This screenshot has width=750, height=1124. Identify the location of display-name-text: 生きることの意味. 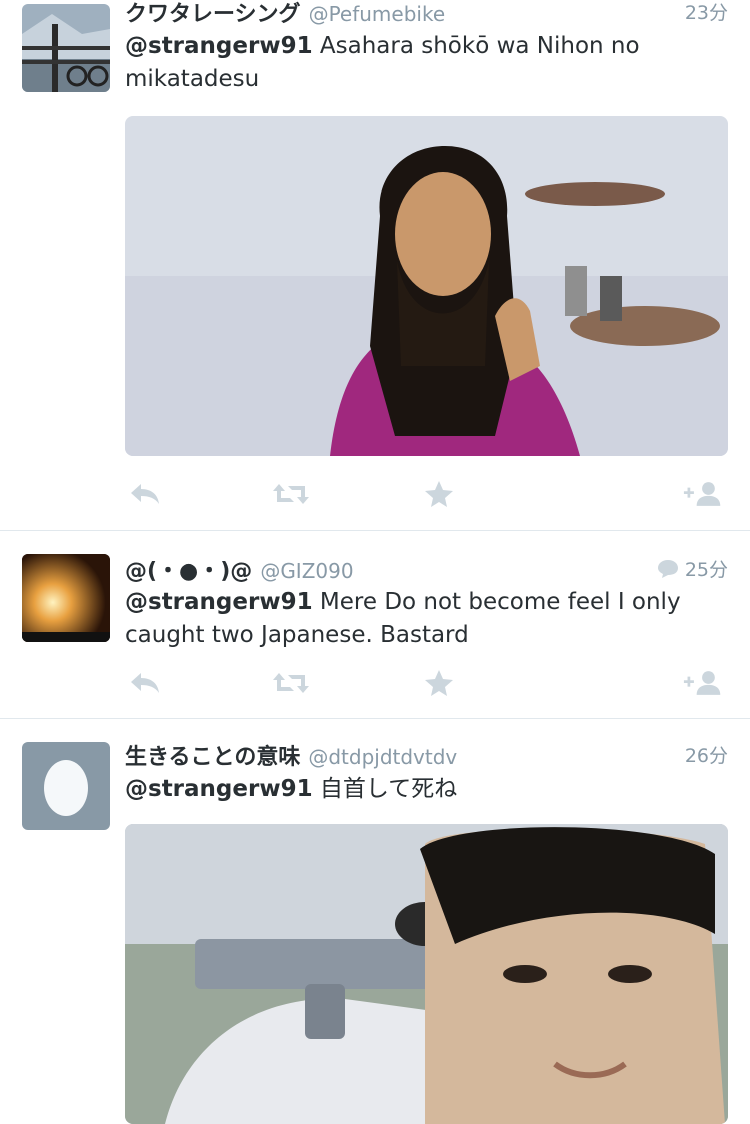
(212, 757).